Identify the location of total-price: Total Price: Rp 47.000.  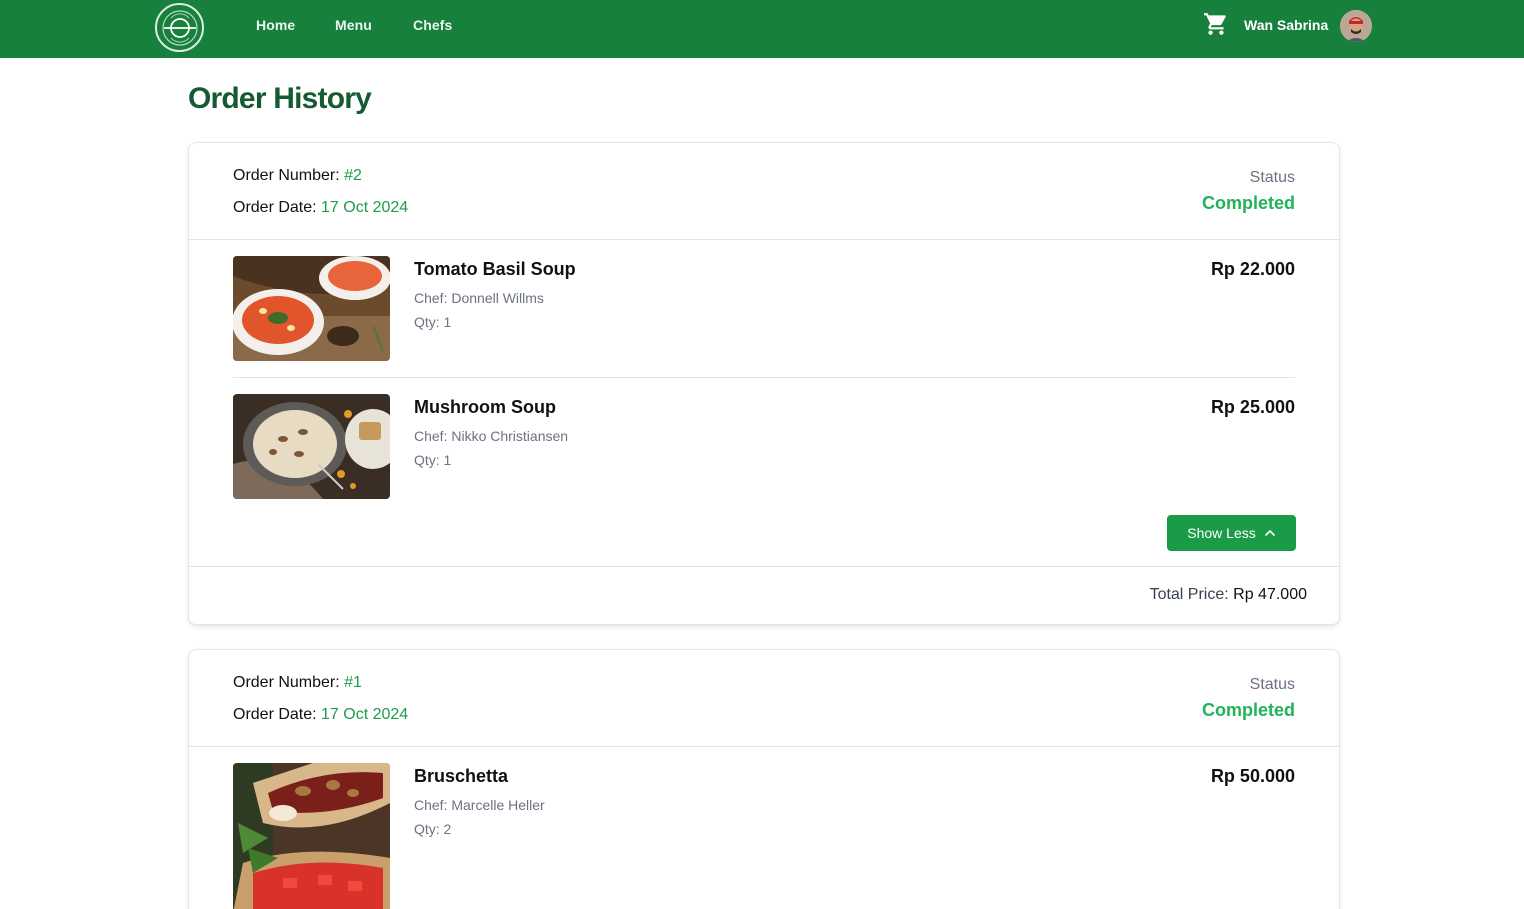
(1228, 595).